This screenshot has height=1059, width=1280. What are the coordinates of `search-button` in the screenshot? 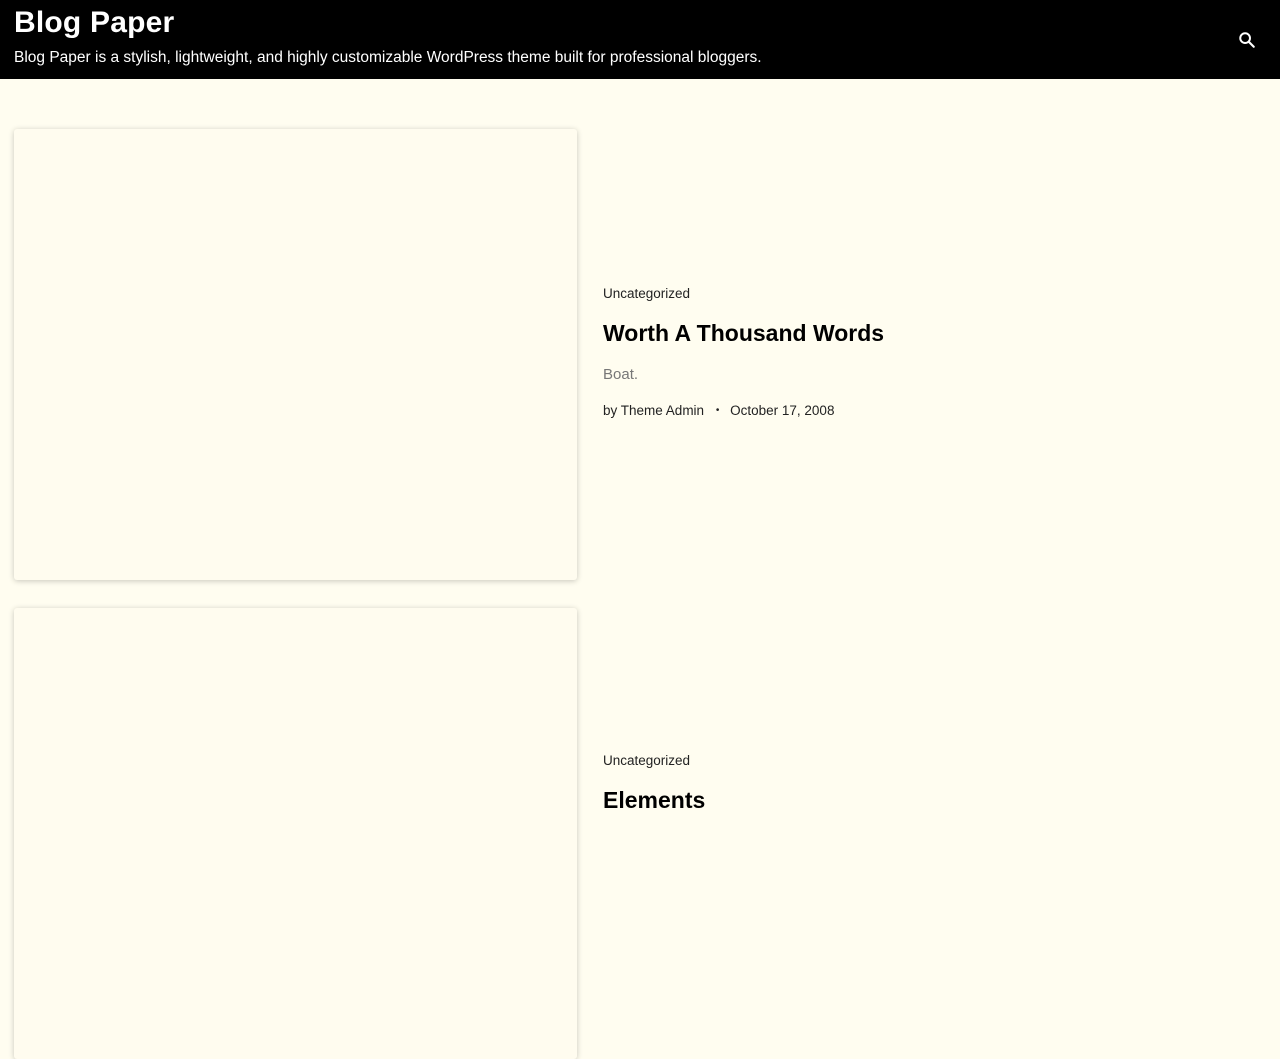 It's located at (1247, 40).